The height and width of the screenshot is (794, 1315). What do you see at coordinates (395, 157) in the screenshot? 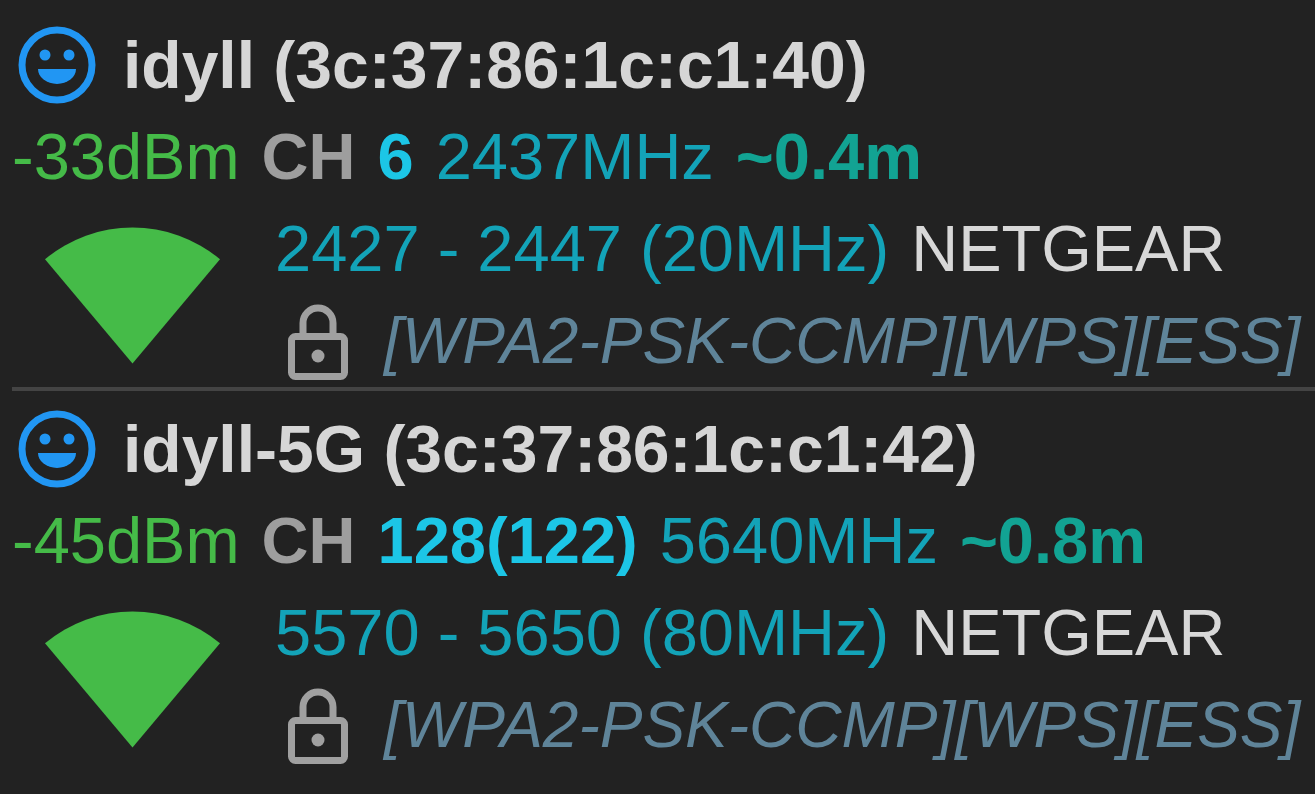
I see `channel-number: 6` at bounding box center [395, 157].